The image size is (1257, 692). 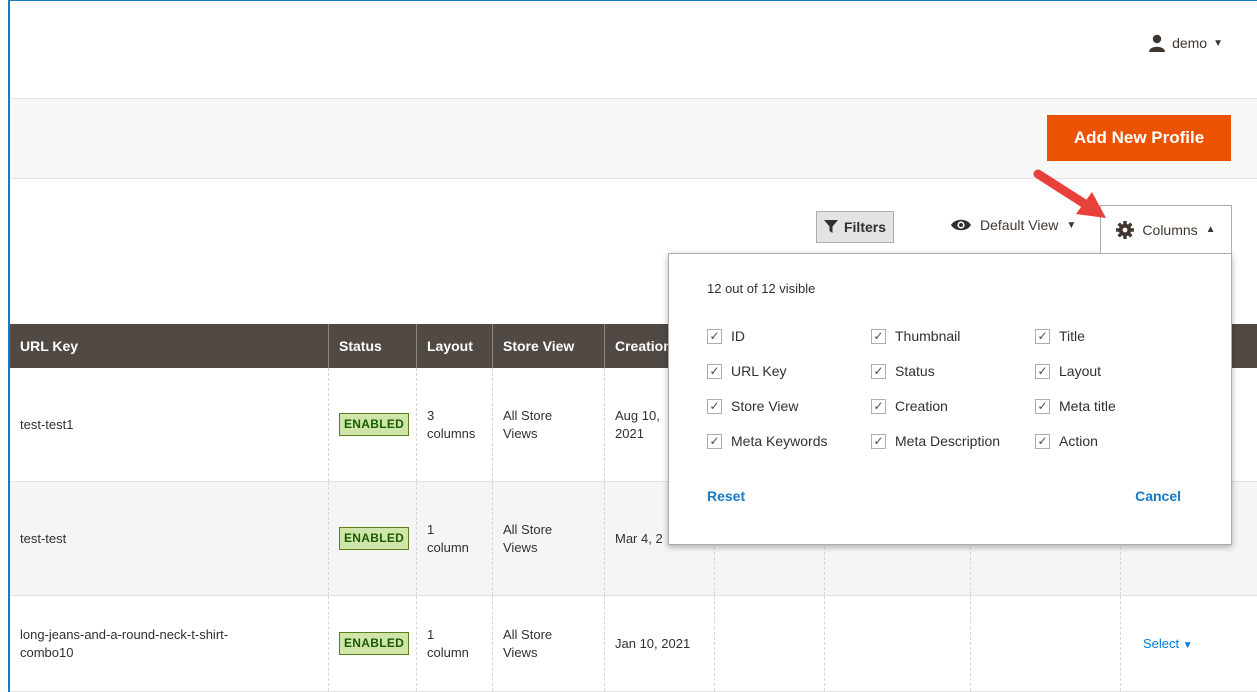 What do you see at coordinates (726, 496) in the screenshot?
I see `reset-button: Reset` at bounding box center [726, 496].